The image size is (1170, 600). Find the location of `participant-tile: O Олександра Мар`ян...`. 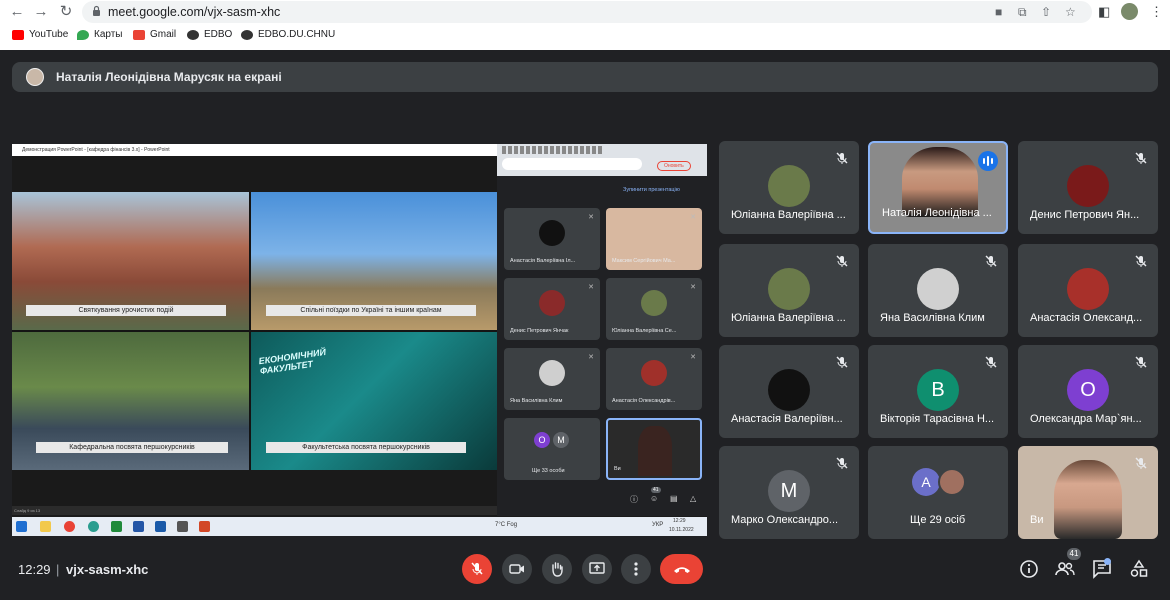

participant-tile: O Олександра Мар`ян... is located at coordinates (1088, 391).